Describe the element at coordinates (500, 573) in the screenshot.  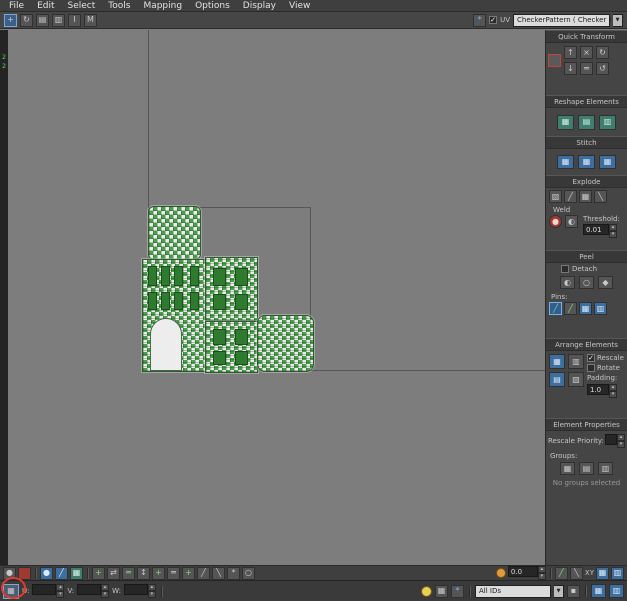
I see `angle-snap-icon` at that location.